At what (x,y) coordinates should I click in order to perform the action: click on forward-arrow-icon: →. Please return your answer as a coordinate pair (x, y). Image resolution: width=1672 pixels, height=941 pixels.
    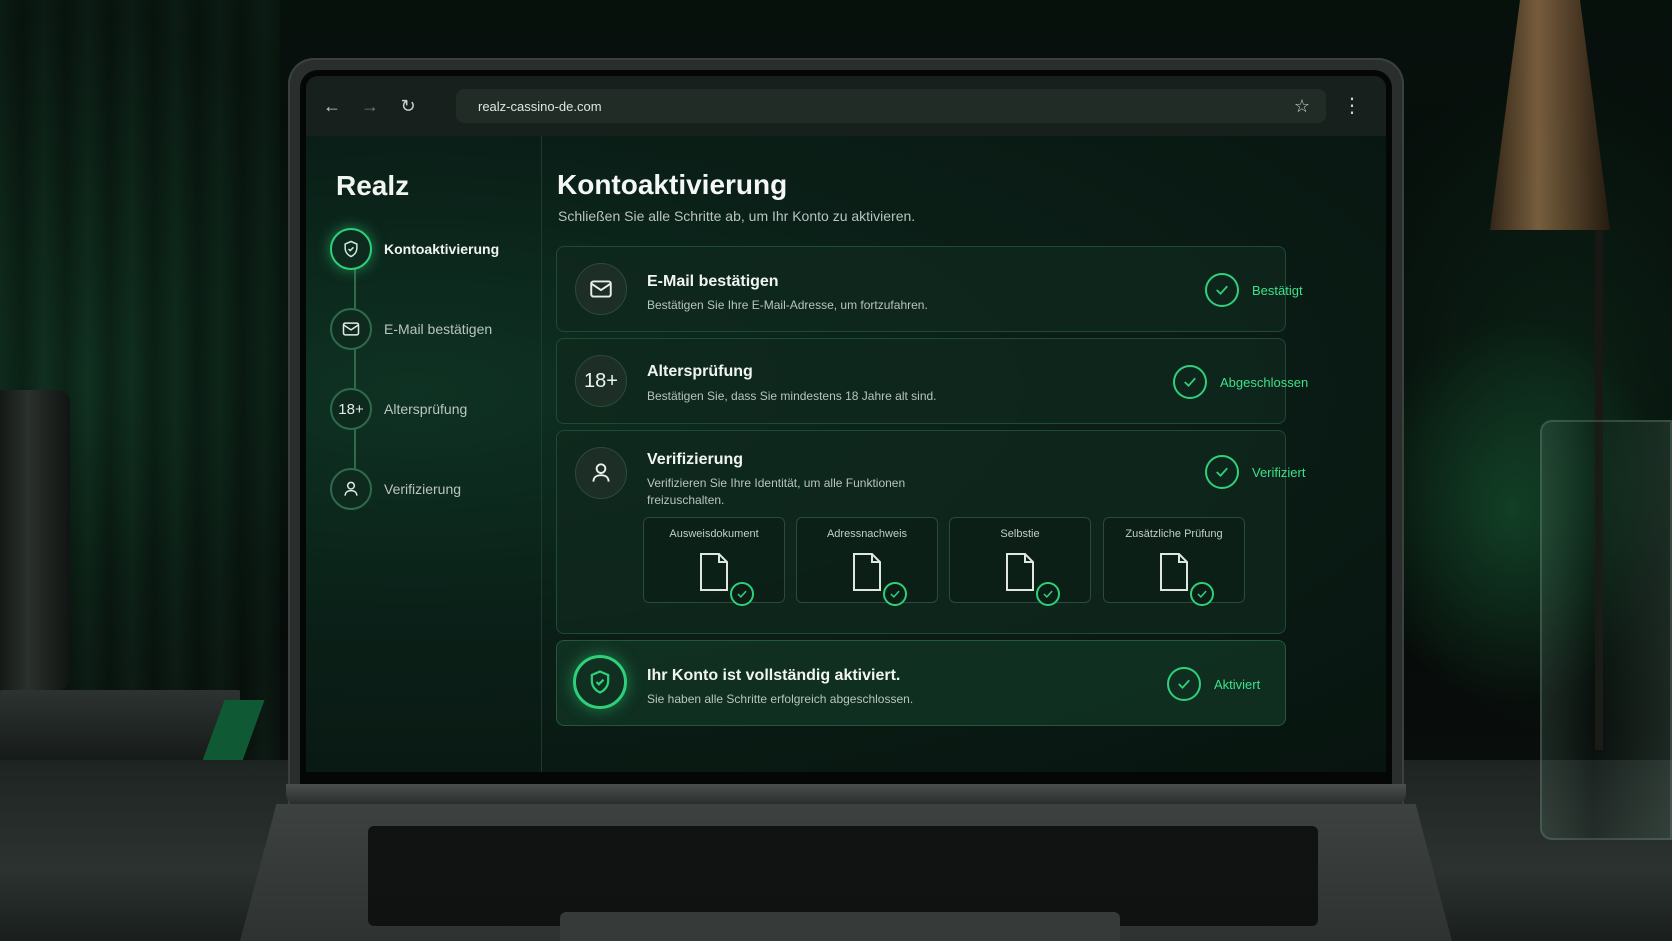
    Looking at the image, I should click on (370, 106).